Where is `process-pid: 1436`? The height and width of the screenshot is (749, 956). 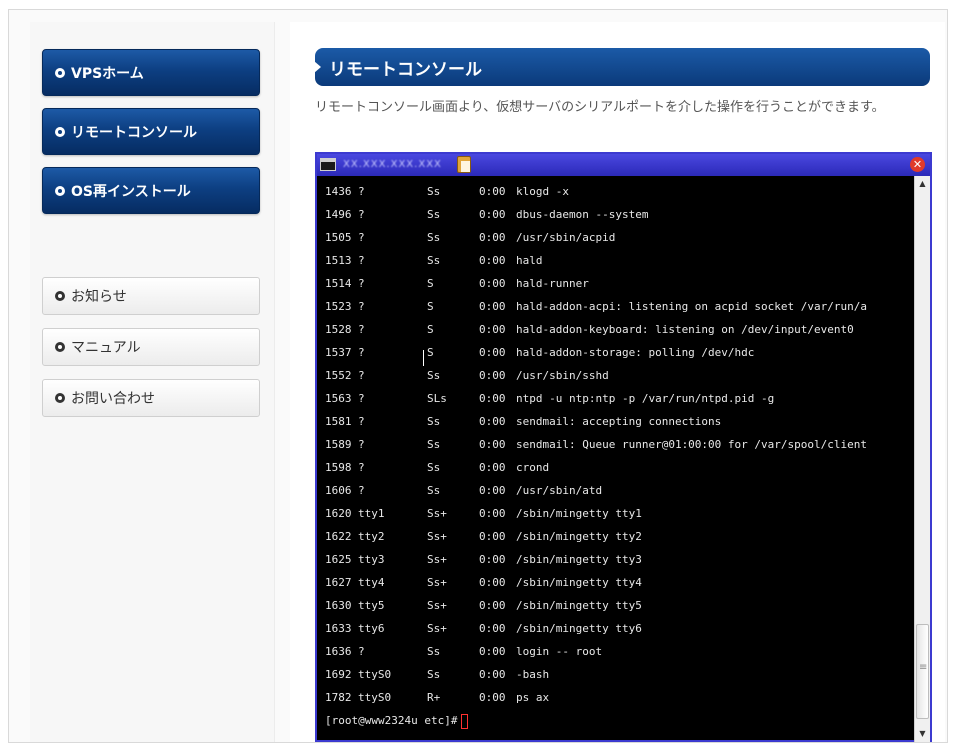 process-pid: 1436 is located at coordinates (338, 191).